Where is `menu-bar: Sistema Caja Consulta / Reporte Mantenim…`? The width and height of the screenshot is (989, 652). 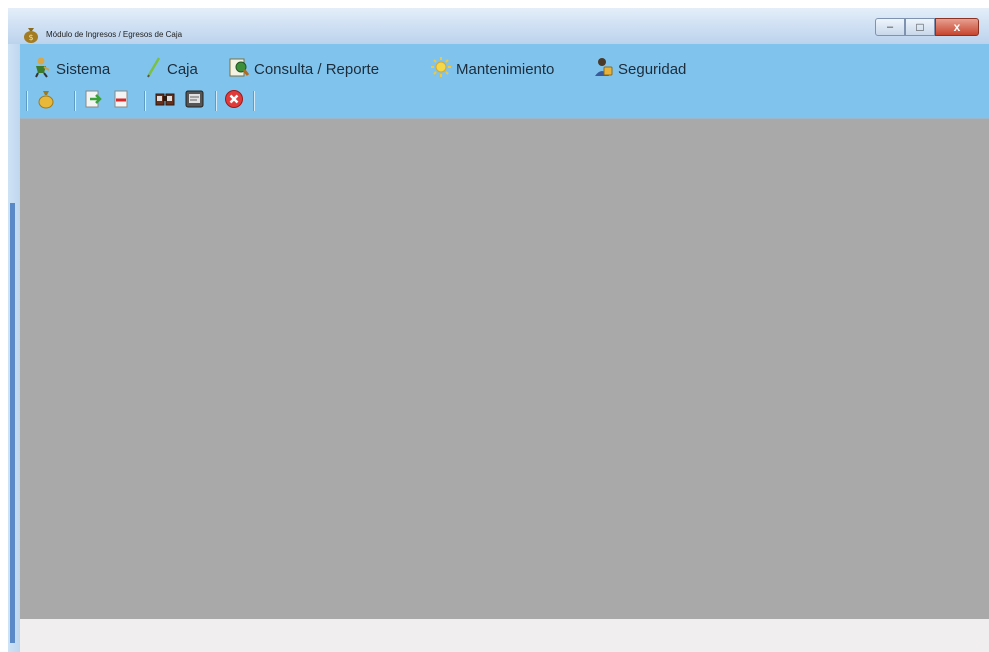
menu-bar: Sistema Caja Consulta / Reporte Mantenim… is located at coordinates (504, 64).